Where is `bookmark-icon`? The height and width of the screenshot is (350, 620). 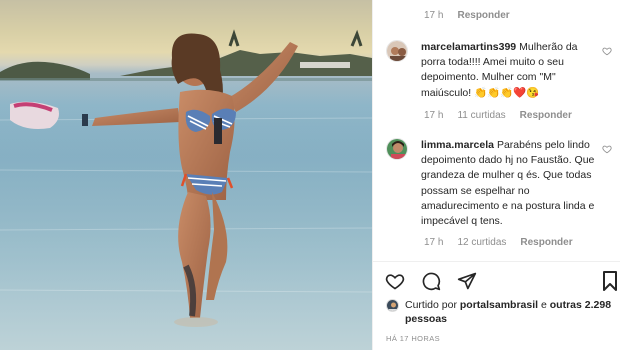
bookmark-icon is located at coordinates (610, 281).